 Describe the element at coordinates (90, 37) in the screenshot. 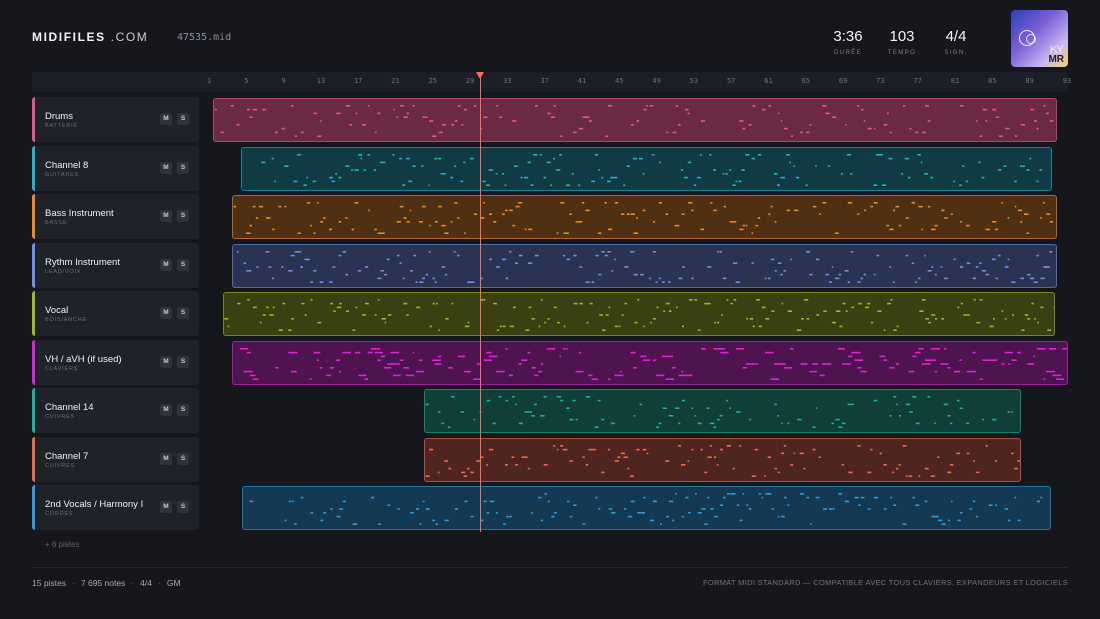

I see `brand-logo: MIDIFILES .COM` at that location.